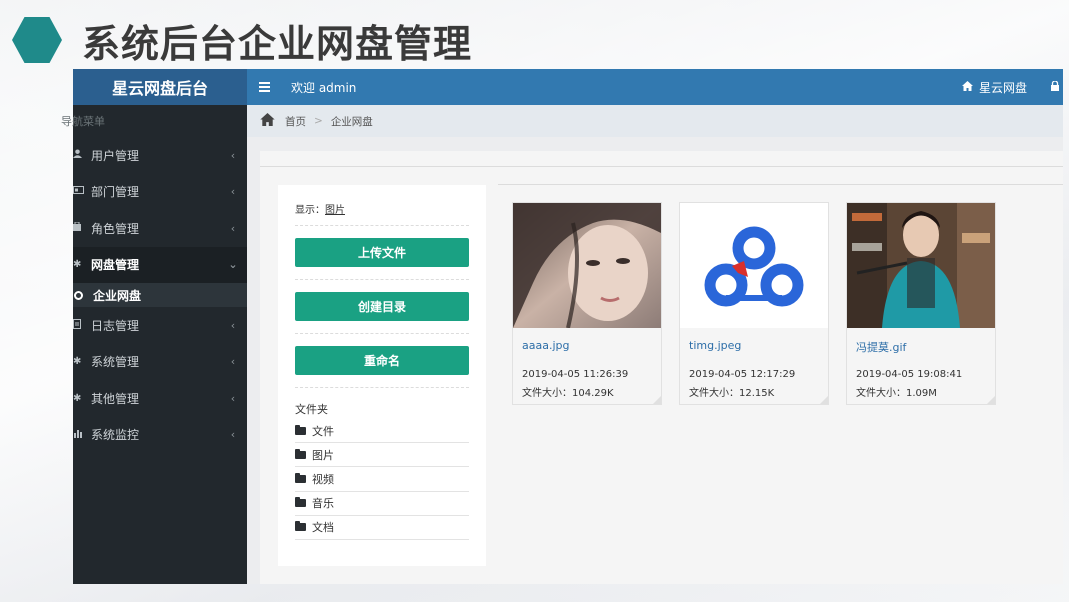  What do you see at coordinates (78, 295) in the screenshot?
I see `circle-icon` at bounding box center [78, 295].